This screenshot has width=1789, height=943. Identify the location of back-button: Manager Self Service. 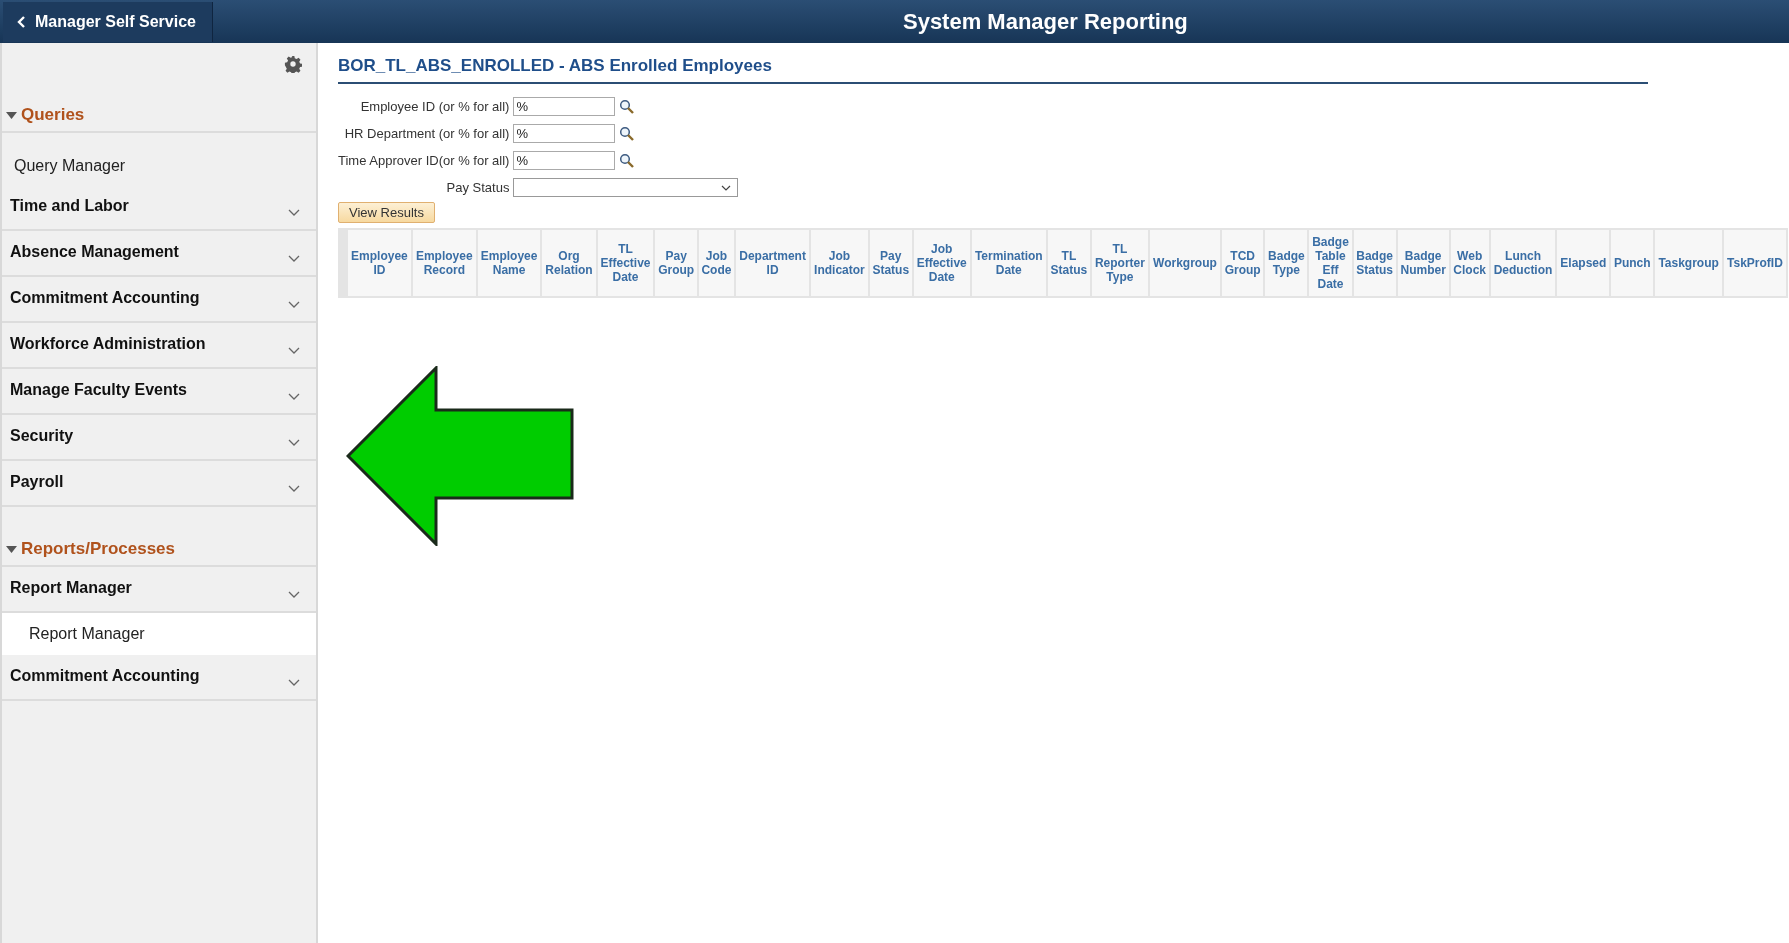
(108, 21).